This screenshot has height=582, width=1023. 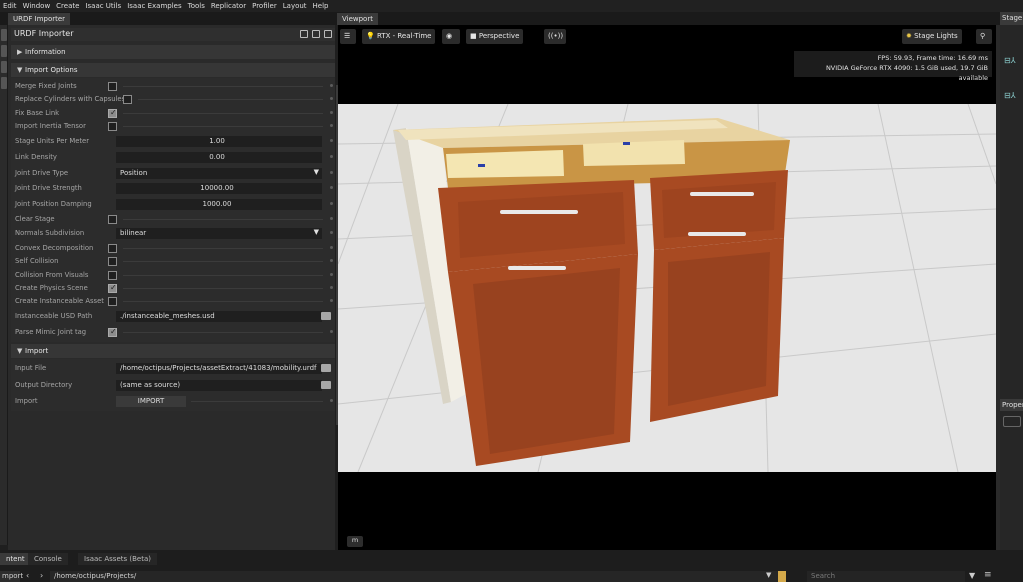 What do you see at coordinates (41, 575) in the screenshot?
I see `forward-arrow-icon: ›` at bounding box center [41, 575].